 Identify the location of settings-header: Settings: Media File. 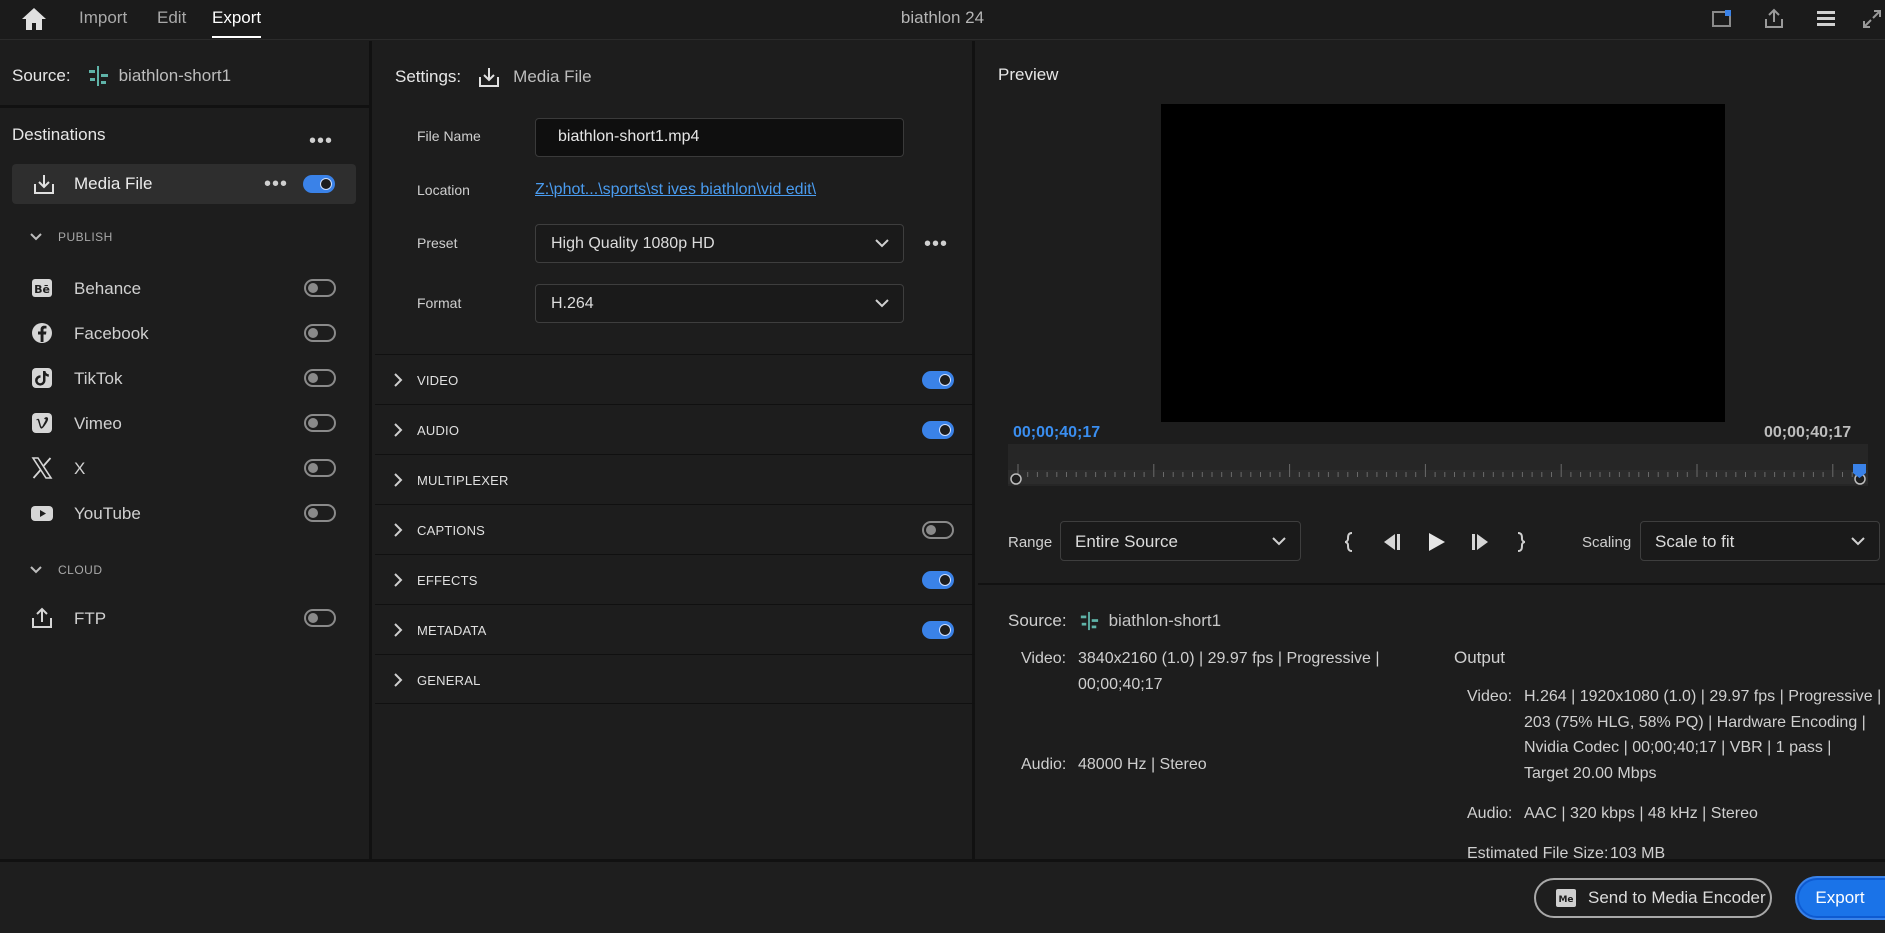
(493, 77).